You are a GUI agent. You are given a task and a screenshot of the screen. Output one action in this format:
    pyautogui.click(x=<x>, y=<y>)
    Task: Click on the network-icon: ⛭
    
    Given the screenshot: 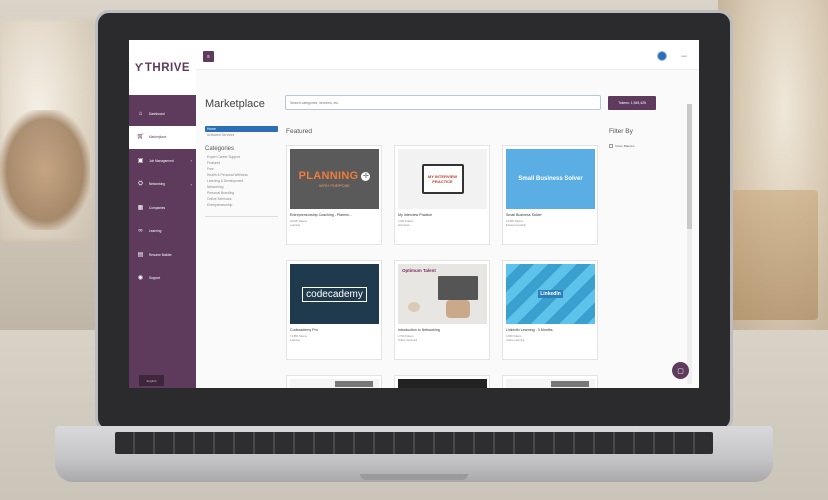 What is the action you would take?
    pyautogui.click(x=140, y=184)
    